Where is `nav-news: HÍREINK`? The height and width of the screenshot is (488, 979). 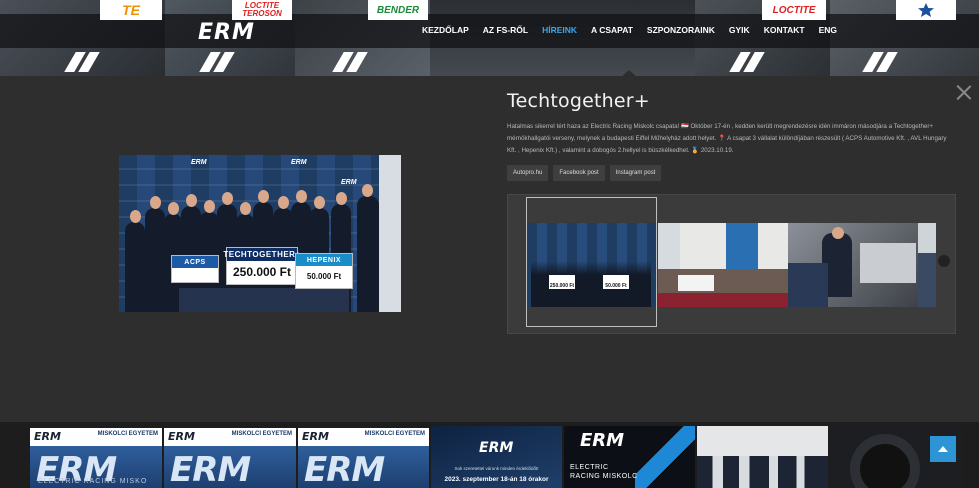 nav-news: HÍREINK is located at coordinates (559, 30).